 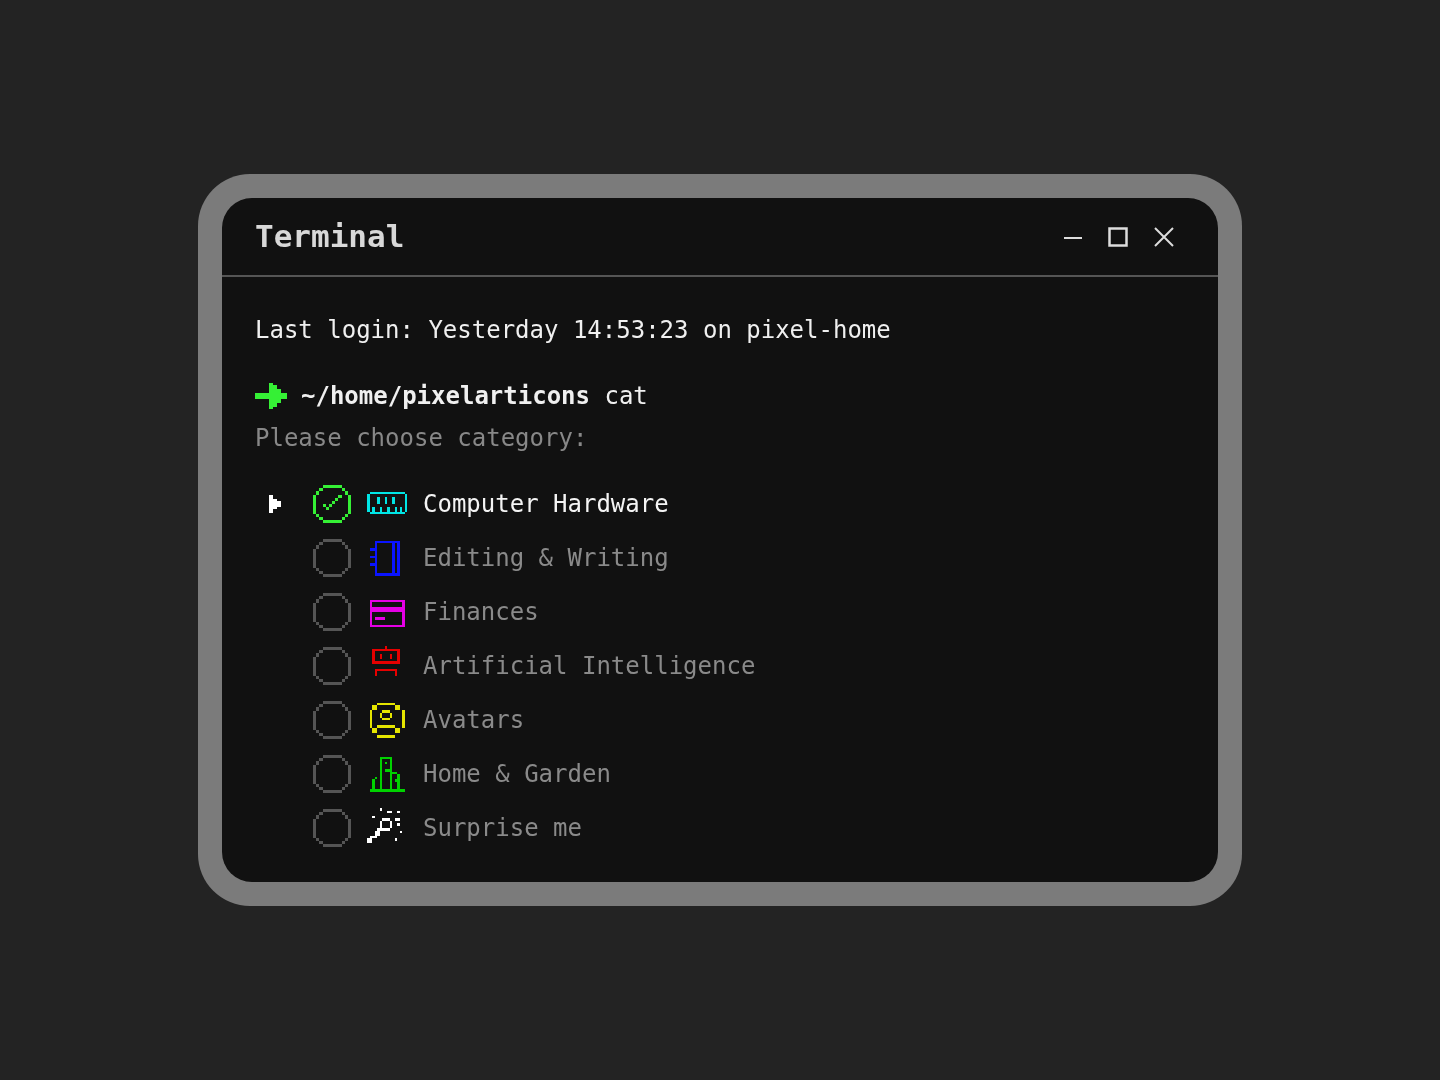 I want to click on option-label: Computer Hardware, so click(x=546, y=504).